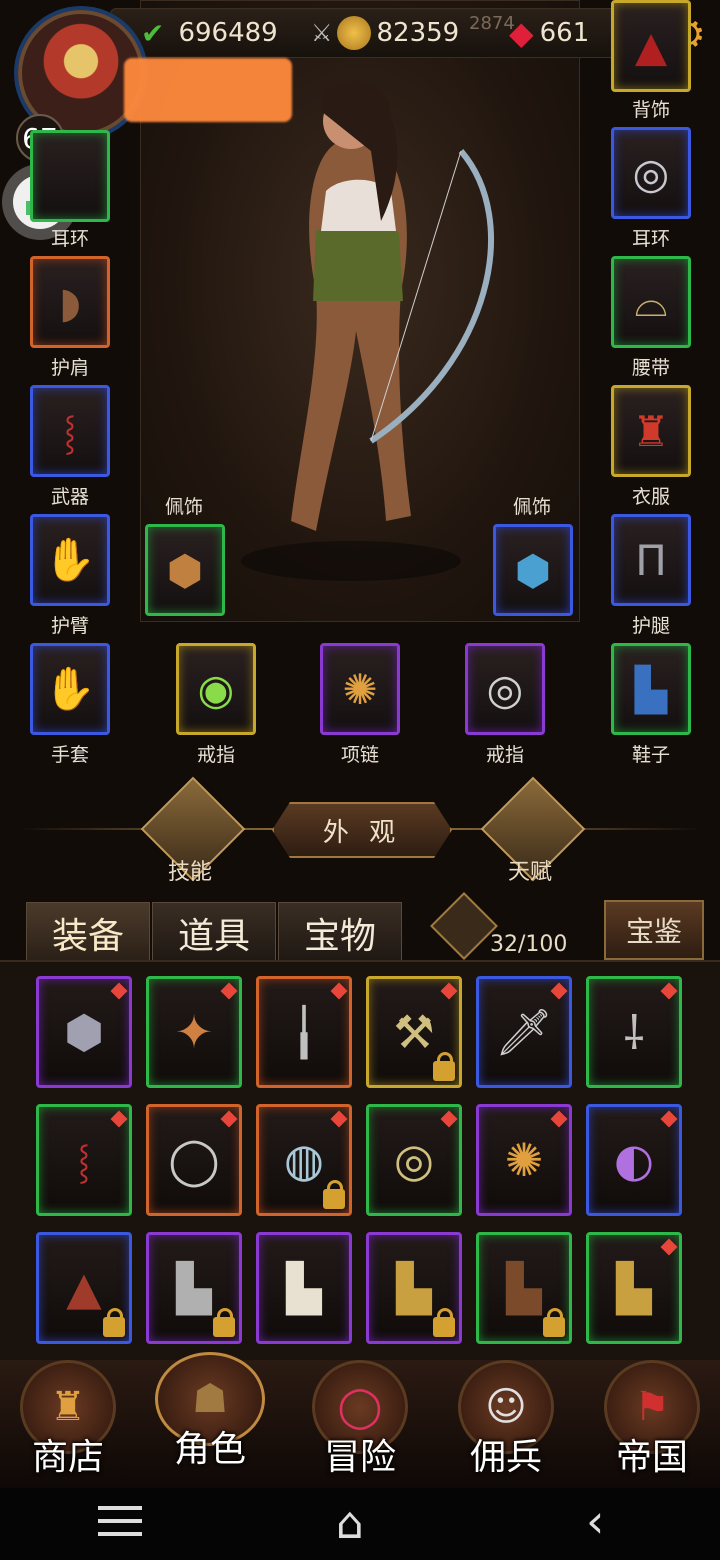  I want to click on back-icon: ‹, so click(595, 1521).